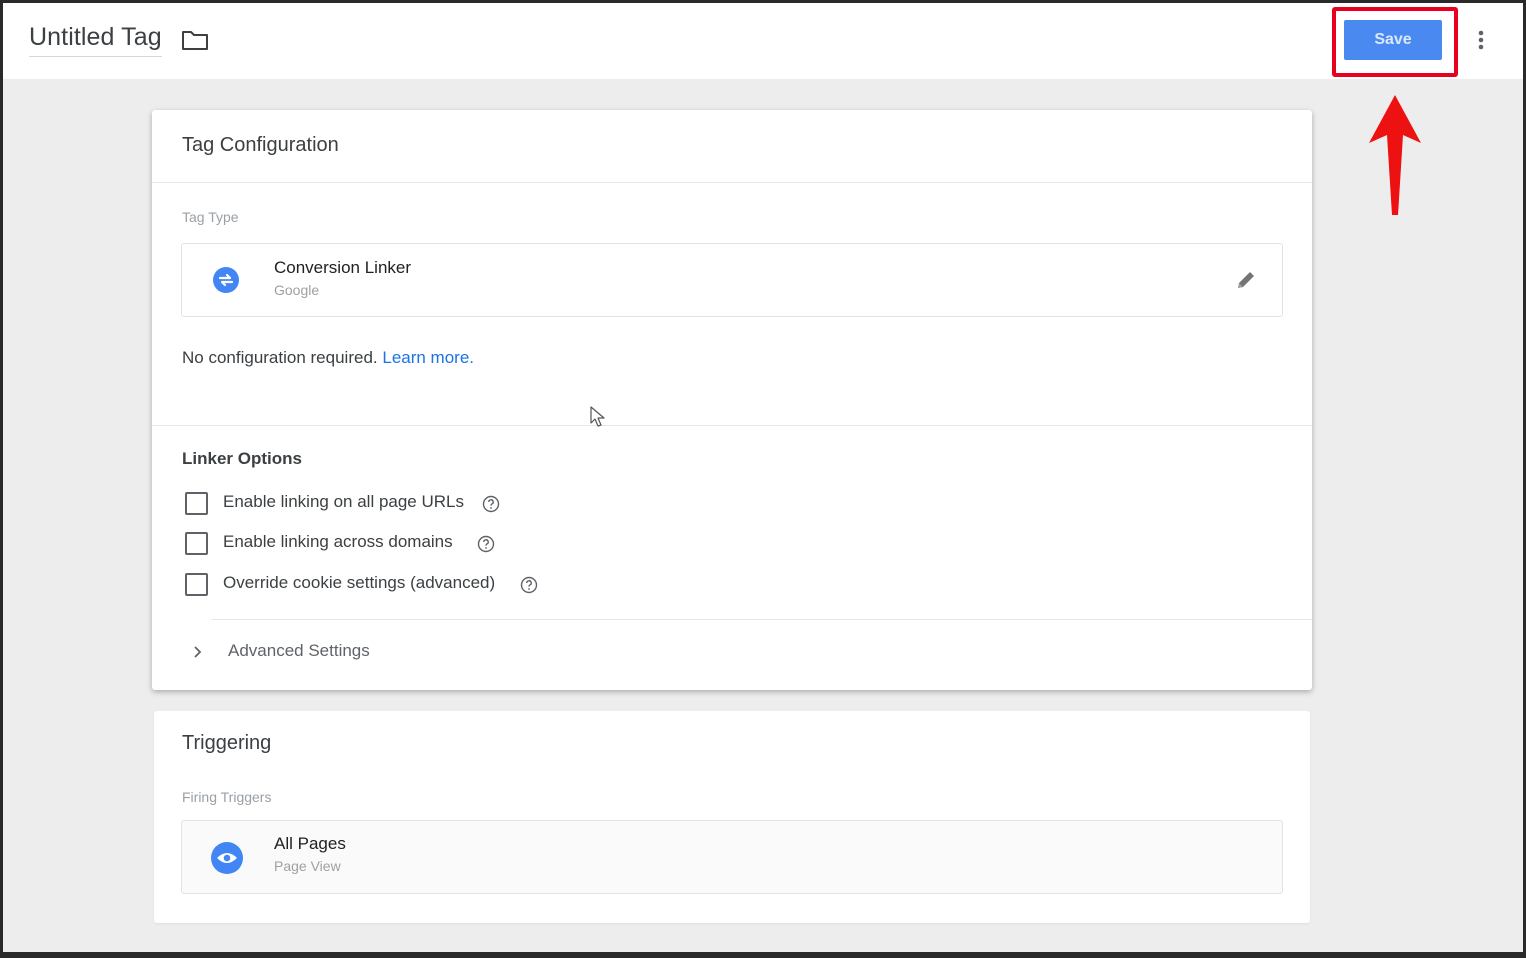 Image resolution: width=1526 pixels, height=958 pixels. I want to click on option-label: Enable linking across domains, so click(338, 541).